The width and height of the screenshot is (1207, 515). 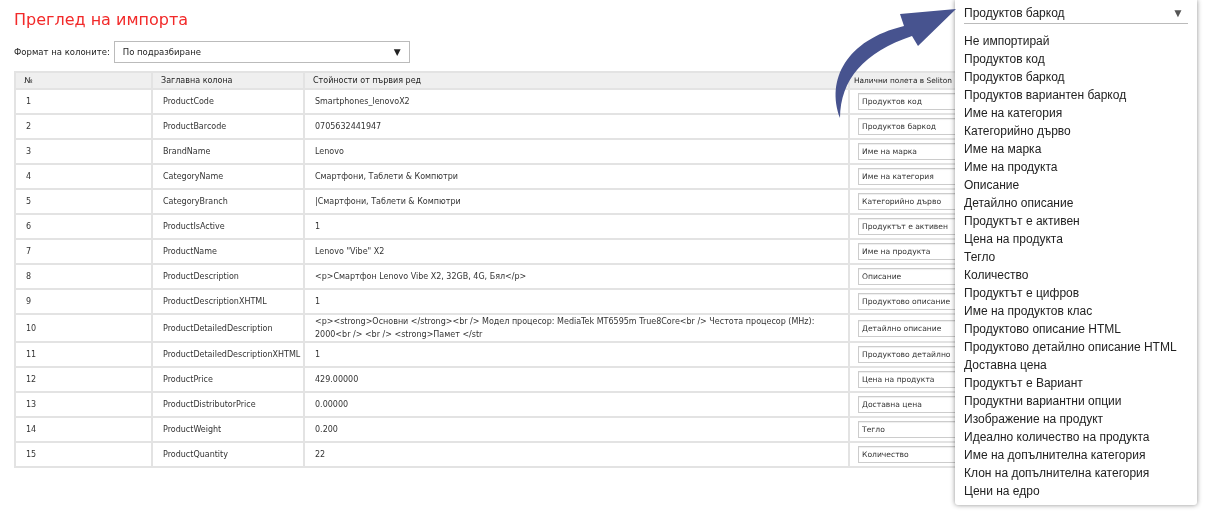 I want to click on row-number: 13, so click(x=31, y=404).